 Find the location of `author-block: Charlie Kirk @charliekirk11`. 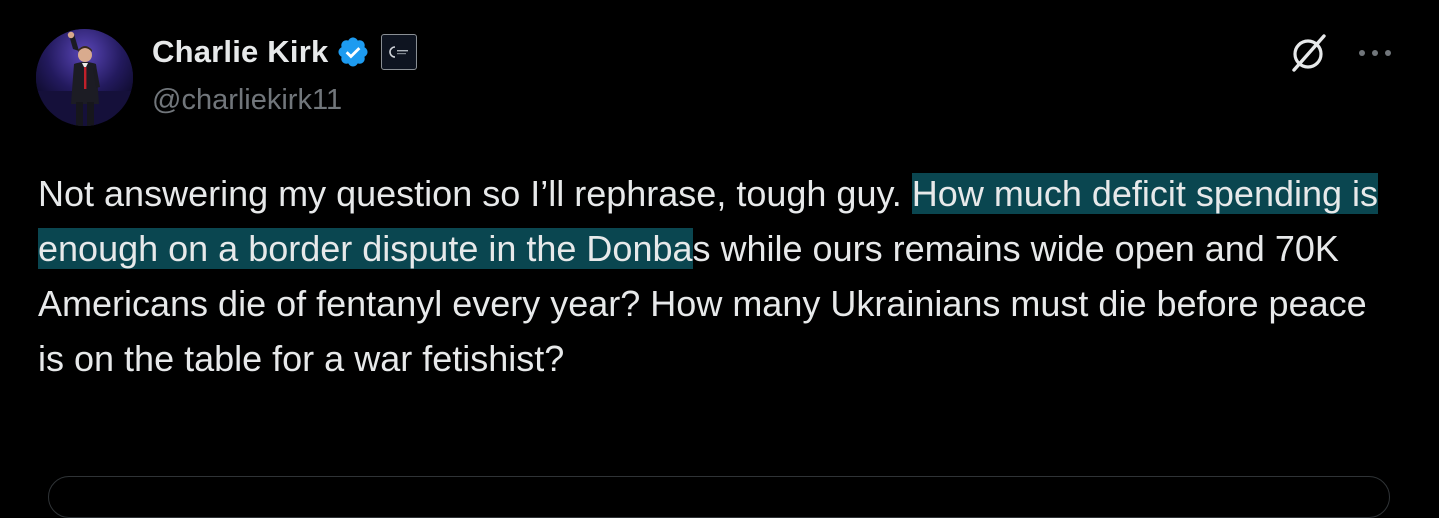

author-block: Charlie Kirk @charliekirk11 is located at coordinates (285, 73).